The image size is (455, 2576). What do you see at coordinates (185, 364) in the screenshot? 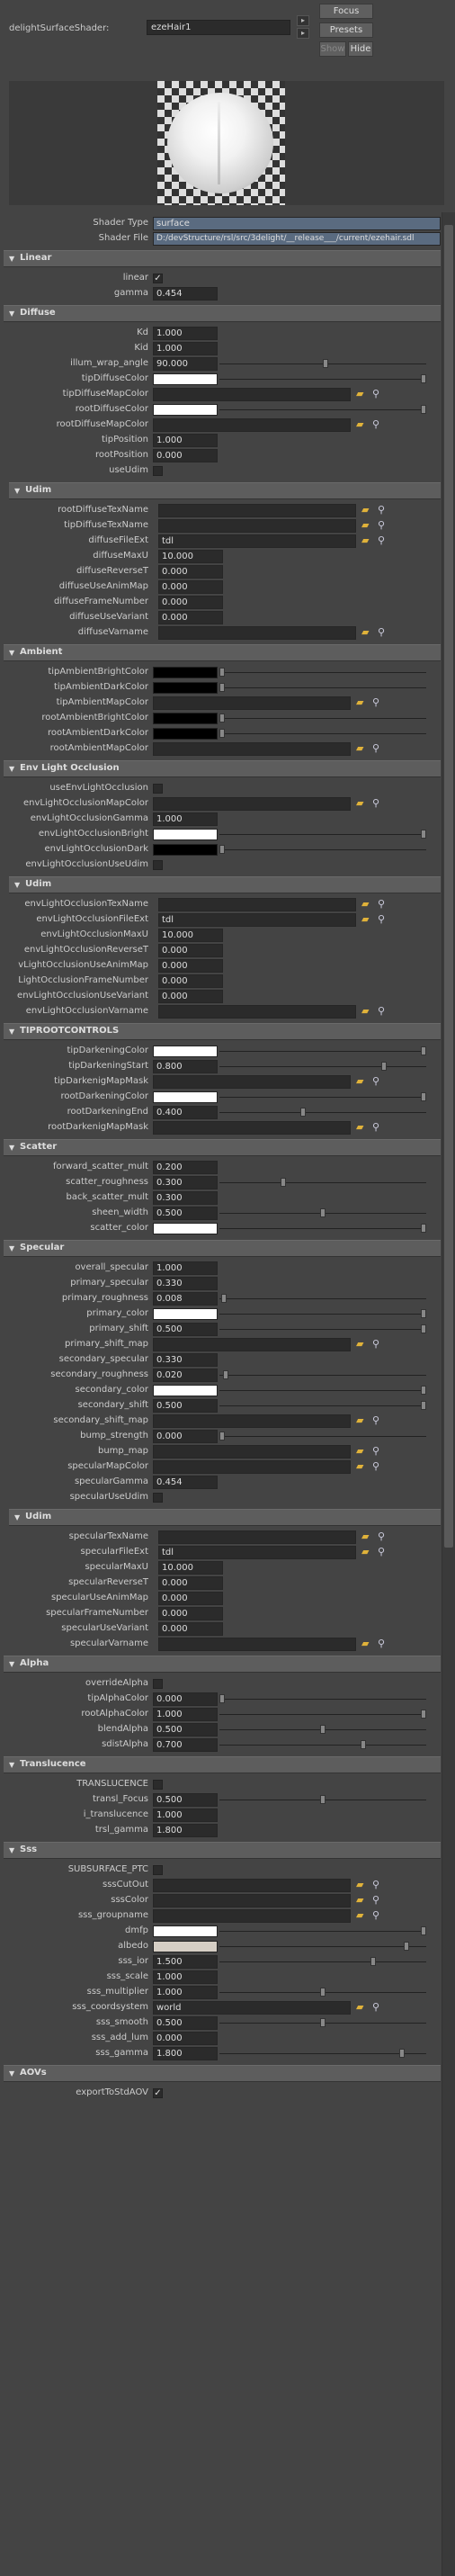
I see `illum-field: 90.000` at bounding box center [185, 364].